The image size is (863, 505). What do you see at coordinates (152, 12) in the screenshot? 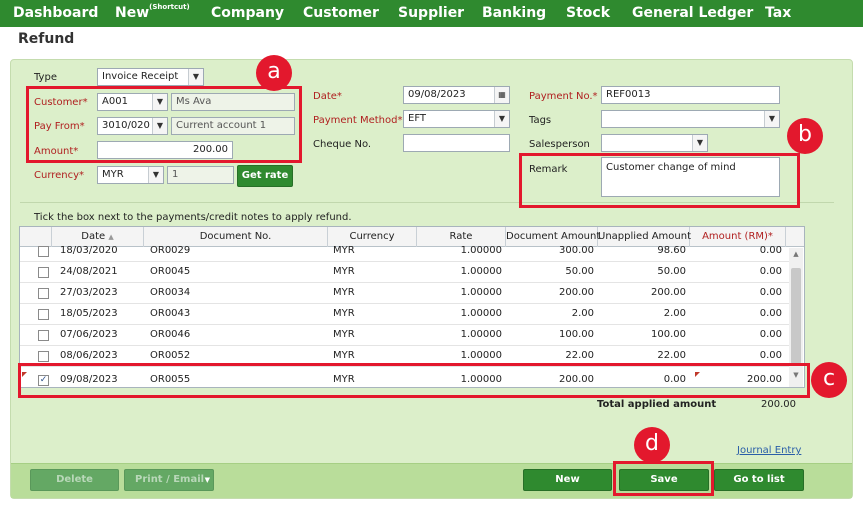
I see `nav-new: New(Shortcut)` at bounding box center [152, 12].